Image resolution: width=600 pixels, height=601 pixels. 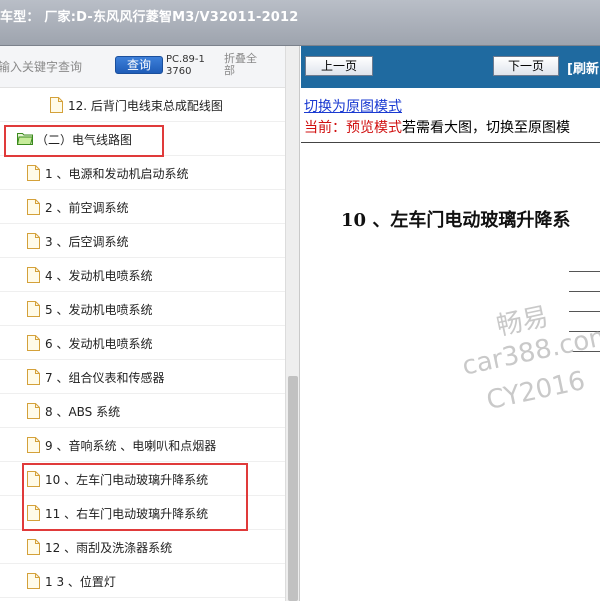 I want to click on part-code: PC.89-13760, so click(x=185, y=65).